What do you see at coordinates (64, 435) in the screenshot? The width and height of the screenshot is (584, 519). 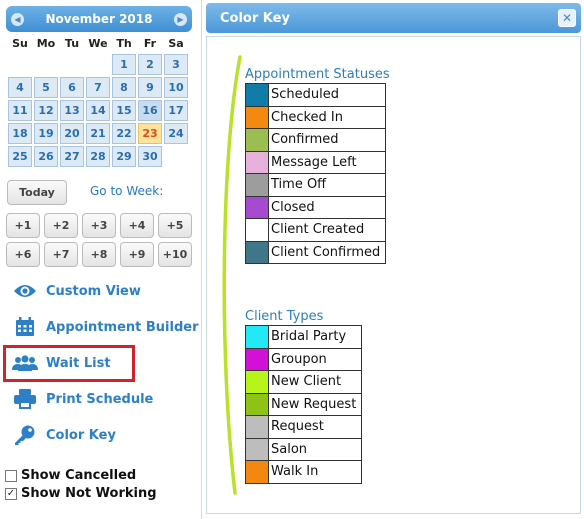 I see `color-key-link: Color Key` at bounding box center [64, 435].